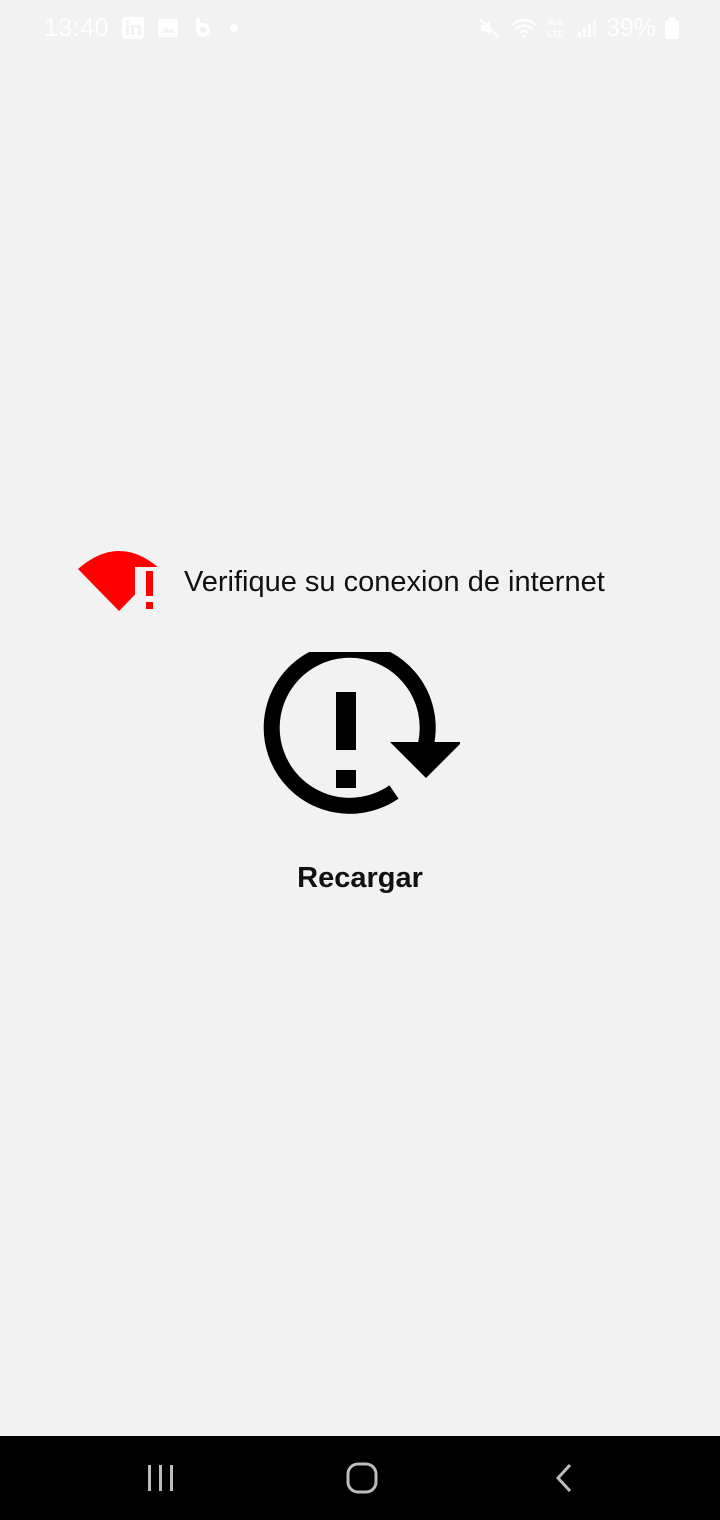 The width and height of the screenshot is (720, 1520). Describe the element at coordinates (77, 27) in the screenshot. I see `status-time: 13:40` at that location.